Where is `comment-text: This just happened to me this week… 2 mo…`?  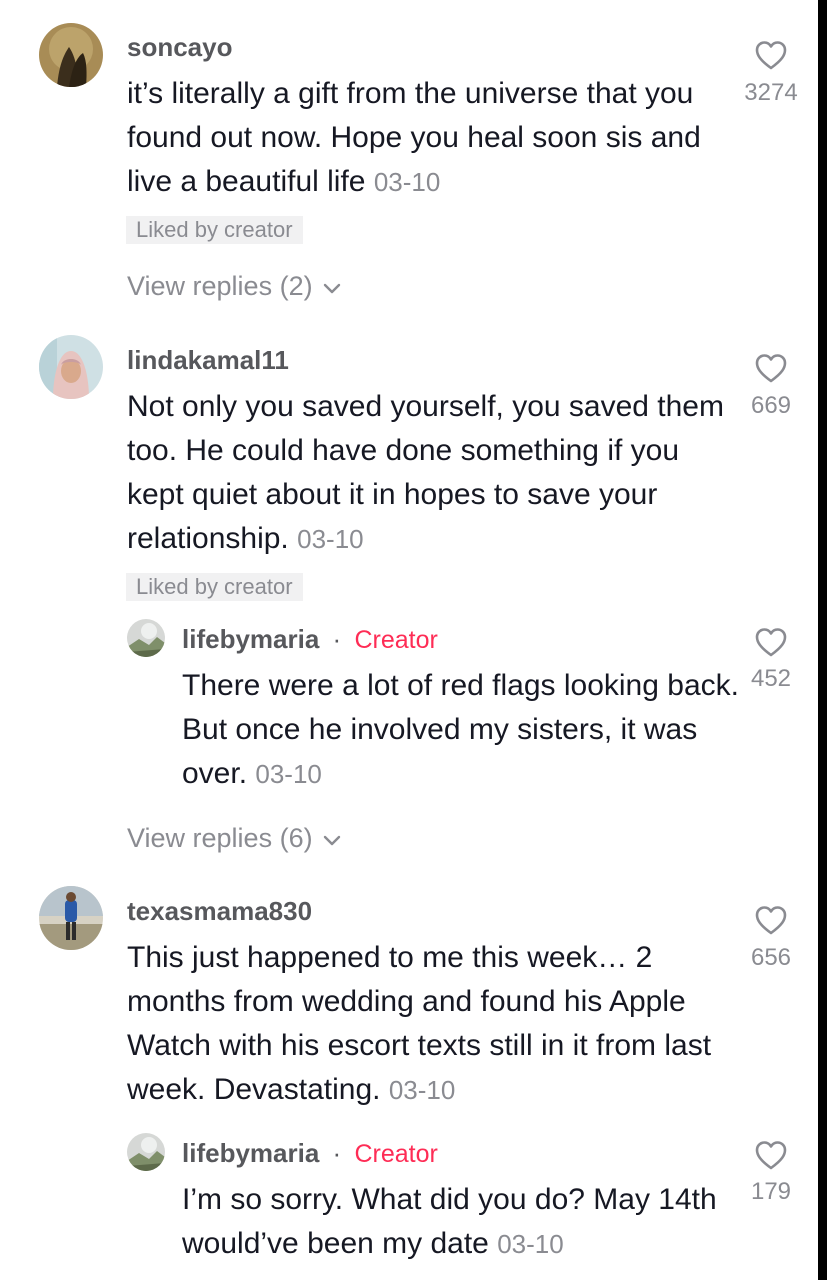
comment-text: This just happened to me this week… 2 mo… is located at coordinates (432, 1024).